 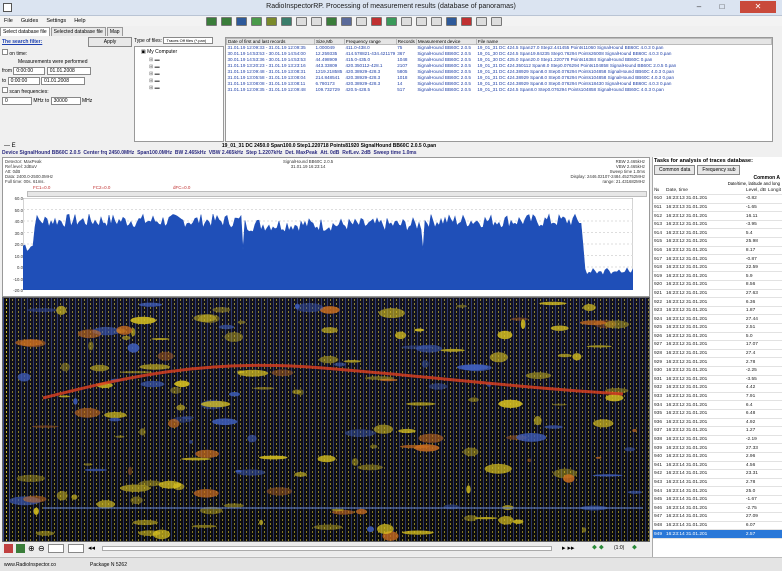 What do you see at coordinates (717, 534) in the screenshot?
I see `list-item: 949 16:23:14 31.01.201 2.57` at bounding box center [717, 534].